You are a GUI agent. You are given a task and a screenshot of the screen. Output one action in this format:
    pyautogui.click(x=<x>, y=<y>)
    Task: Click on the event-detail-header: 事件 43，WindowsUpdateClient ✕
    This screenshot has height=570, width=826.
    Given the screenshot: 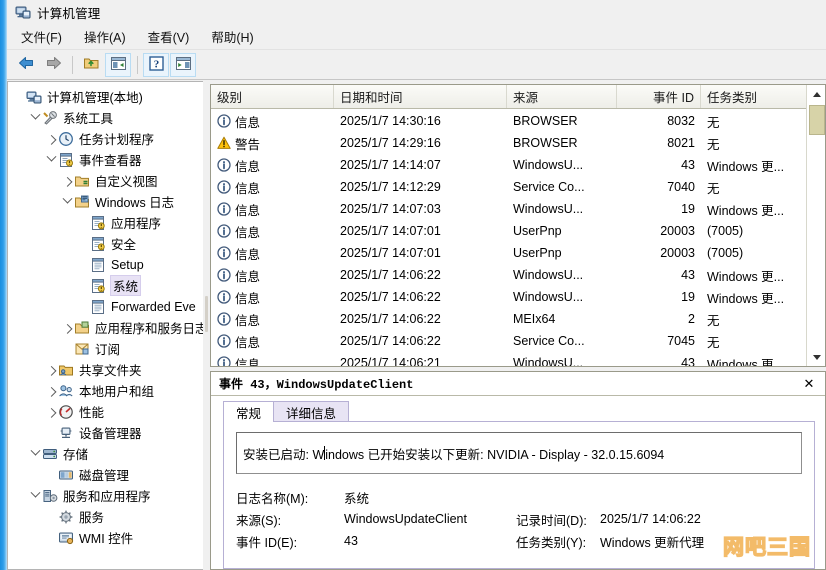 What is the action you would take?
    pyautogui.click(x=518, y=384)
    